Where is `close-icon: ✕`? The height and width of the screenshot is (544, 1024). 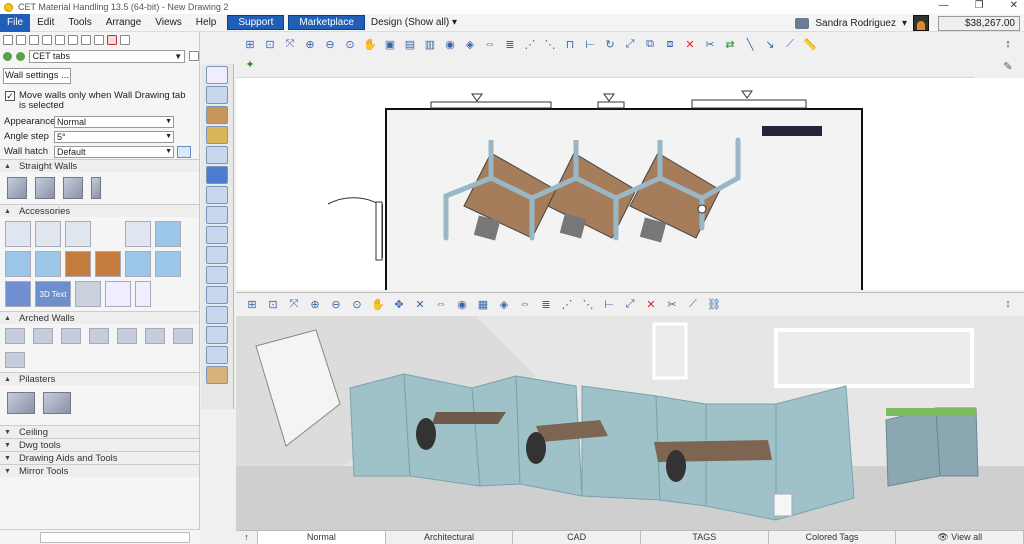 close-icon: ✕ is located at coordinates (1014, 5).